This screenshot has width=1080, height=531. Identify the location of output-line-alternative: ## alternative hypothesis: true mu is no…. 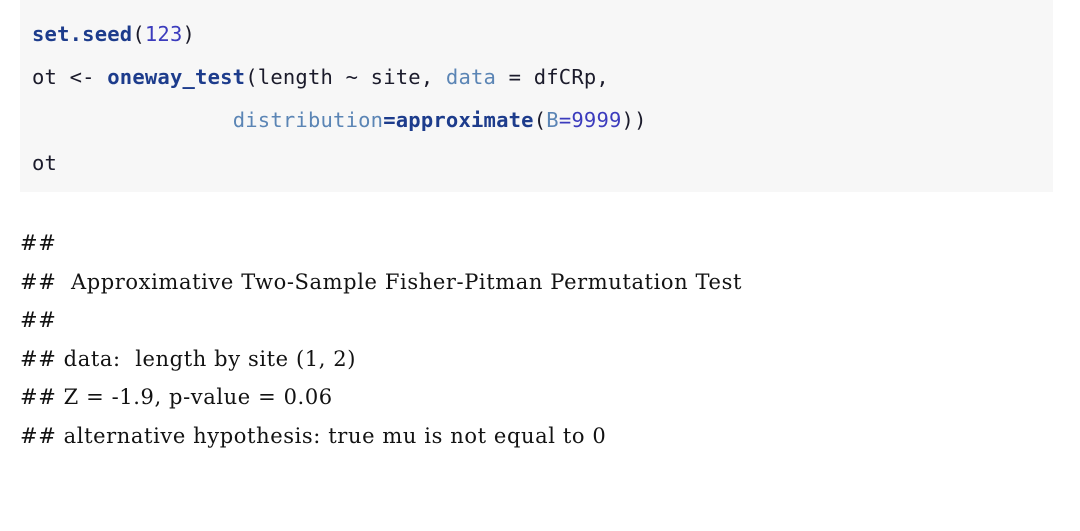
(313, 435).